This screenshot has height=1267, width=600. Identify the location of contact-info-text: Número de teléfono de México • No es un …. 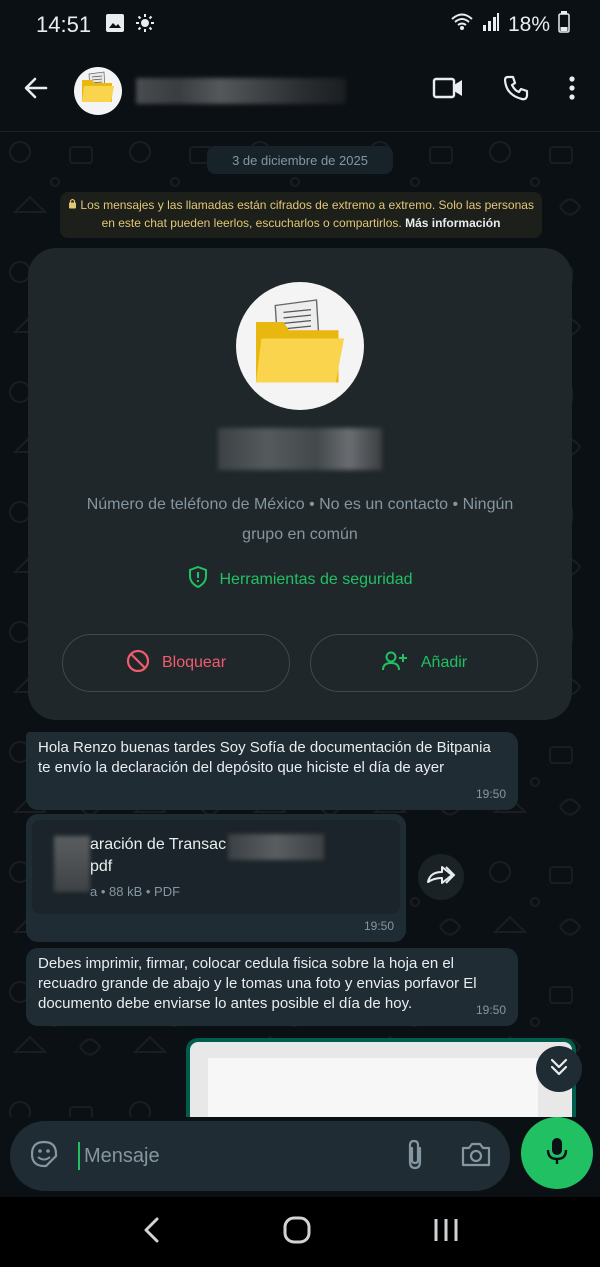
(300, 519).